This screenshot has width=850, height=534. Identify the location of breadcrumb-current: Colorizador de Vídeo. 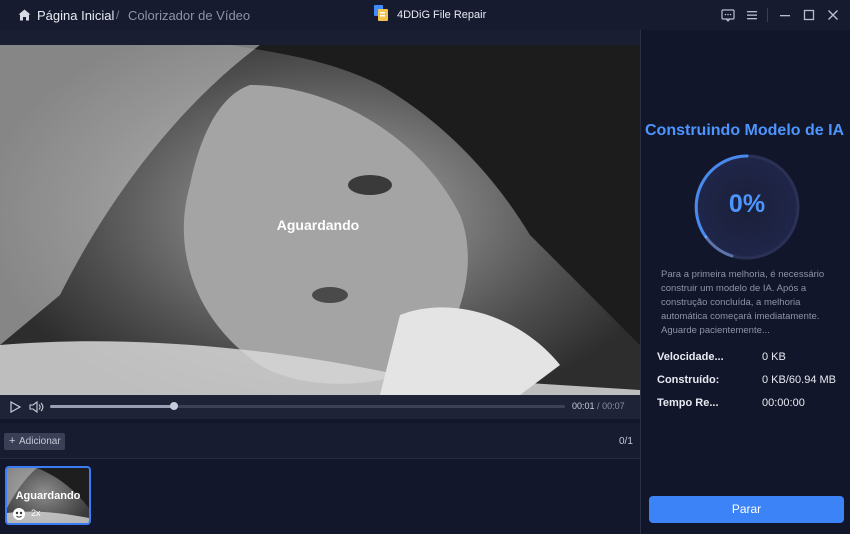
(189, 15).